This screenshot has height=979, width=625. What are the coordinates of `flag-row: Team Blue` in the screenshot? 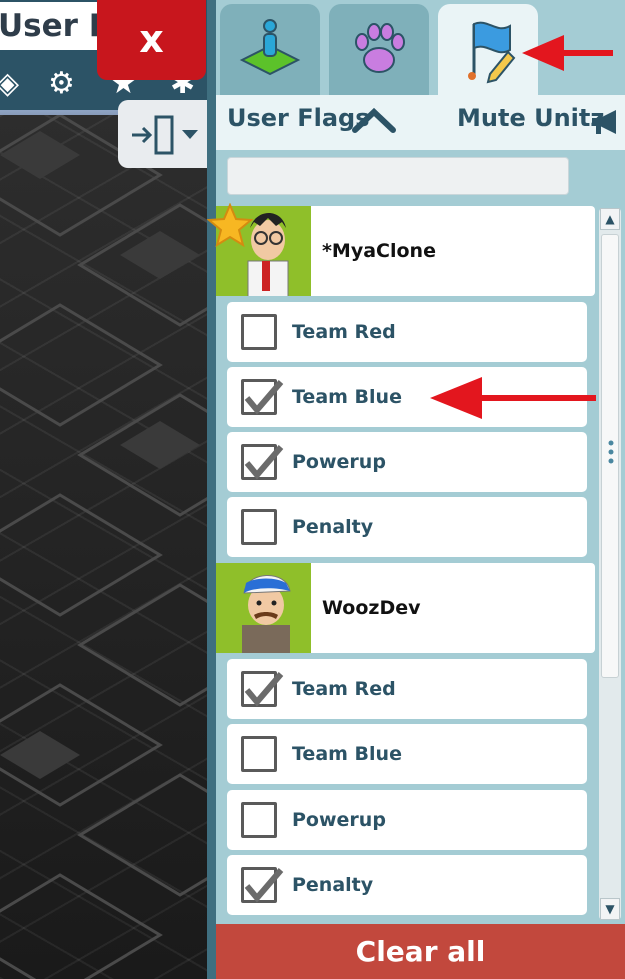 It's located at (407, 754).